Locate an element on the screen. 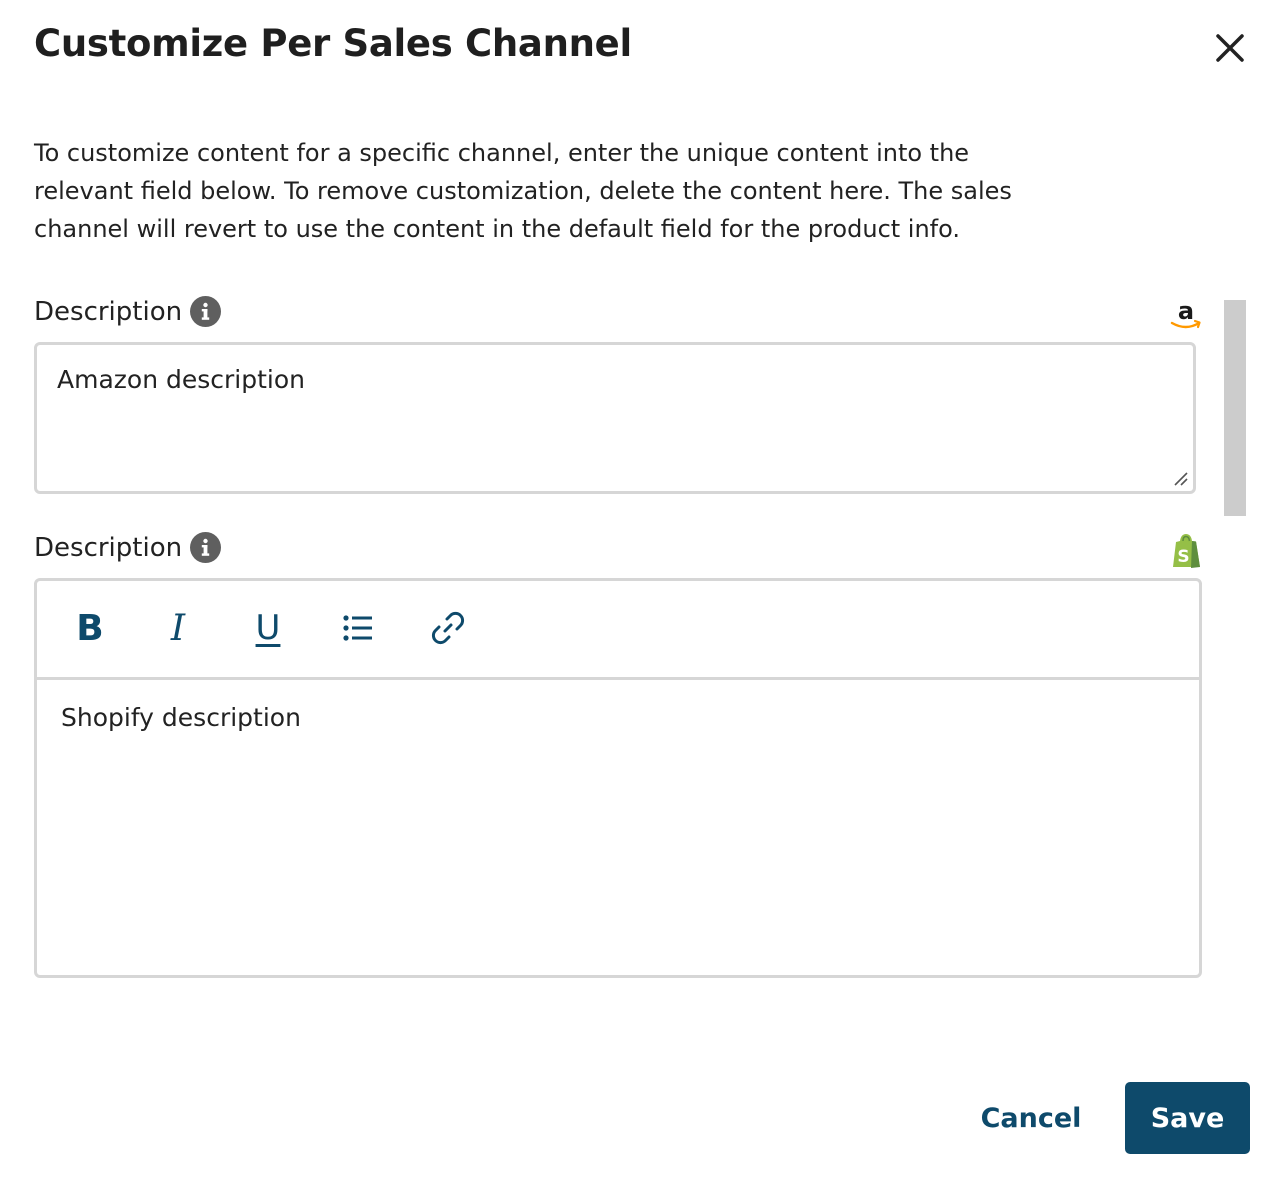 Image resolution: width=1288 pixels, height=1188 pixels. shopify-description-value: Shopify description is located at coordinates (181, 717).